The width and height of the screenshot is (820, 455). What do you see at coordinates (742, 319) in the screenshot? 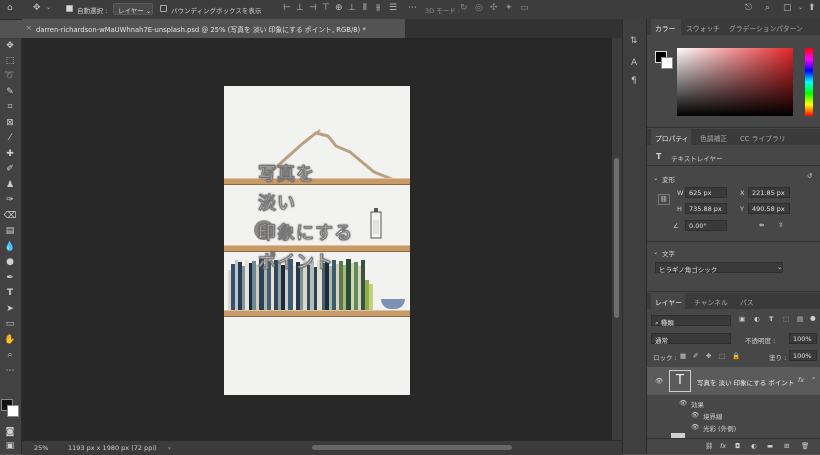
I see `filter-pixel-icon: ▣` at bounding box center [742, 319].